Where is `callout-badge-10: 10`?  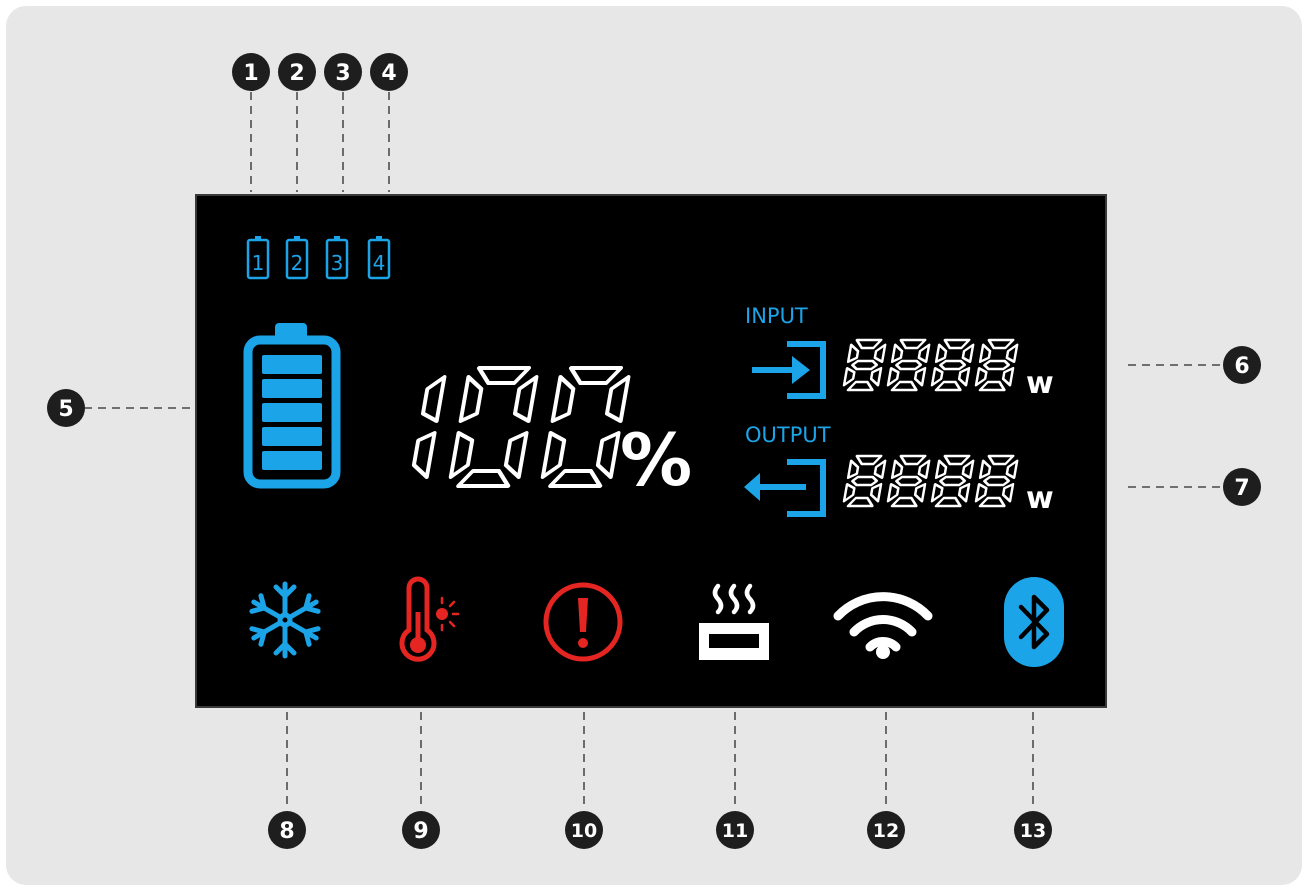
callout-badge-10: 10 is located at coordinates (584, 830).